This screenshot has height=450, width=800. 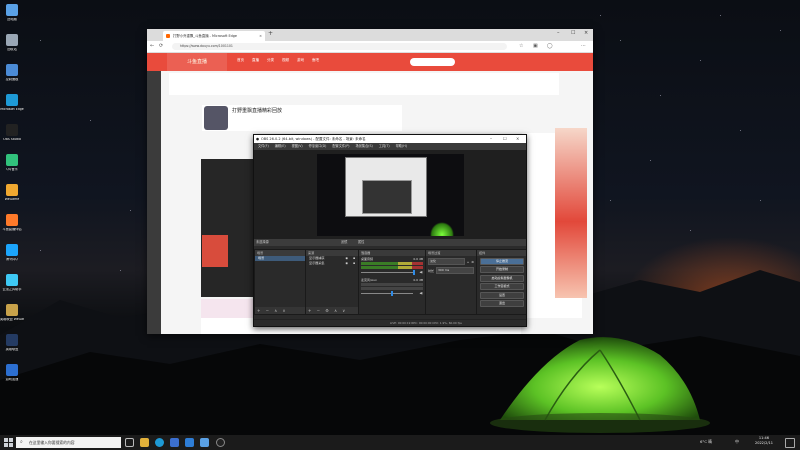 I want to click on mixer-track: 桌面音频 0.0 dB ◀), so click(x=392, y=266).